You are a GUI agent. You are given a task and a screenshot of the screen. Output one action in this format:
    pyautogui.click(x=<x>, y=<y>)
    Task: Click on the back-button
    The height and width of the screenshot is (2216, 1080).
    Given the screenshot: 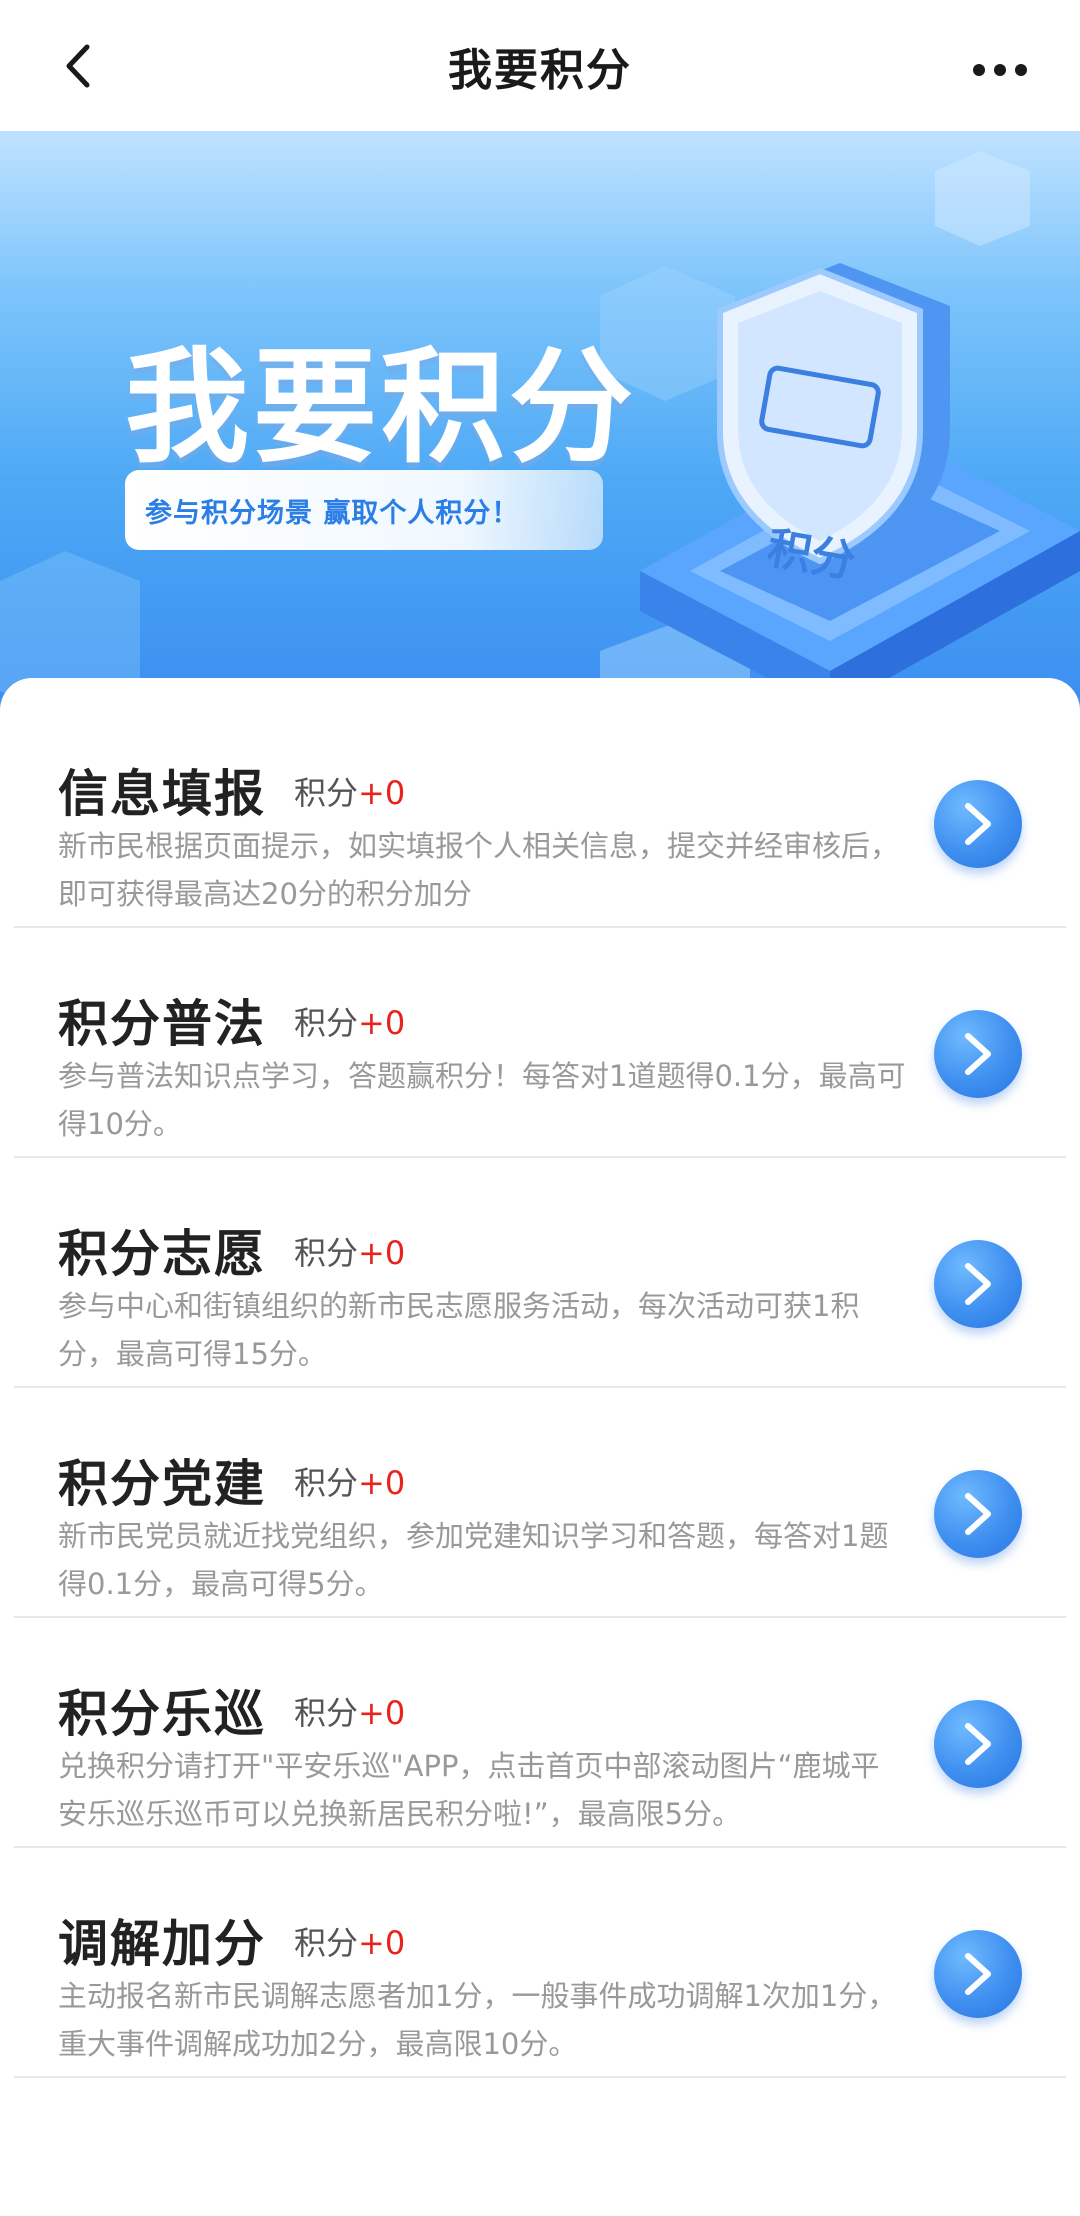 What is the action you would take?
    pyautogui.click(x=78, y=66)
    